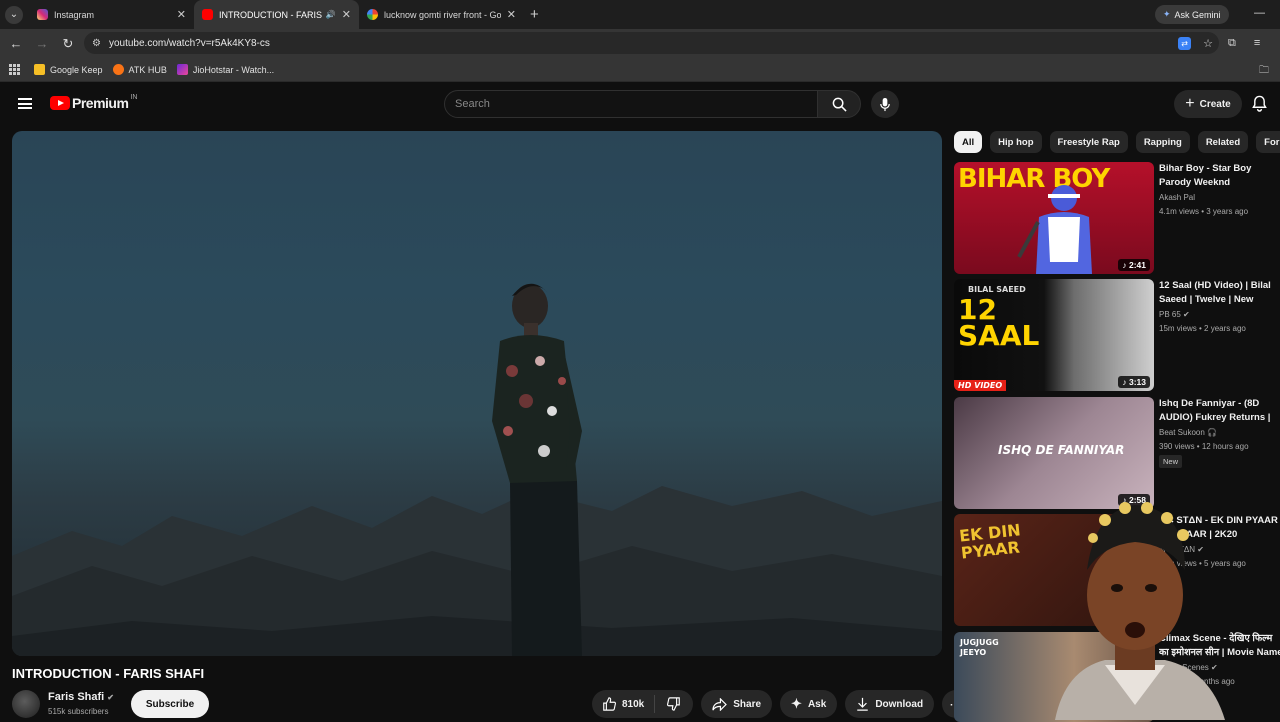 This screenshot has width=1280, height=722. Describe the element at coordinates (26, 704) in the screenshot. I see `channel-avatar` at that location.